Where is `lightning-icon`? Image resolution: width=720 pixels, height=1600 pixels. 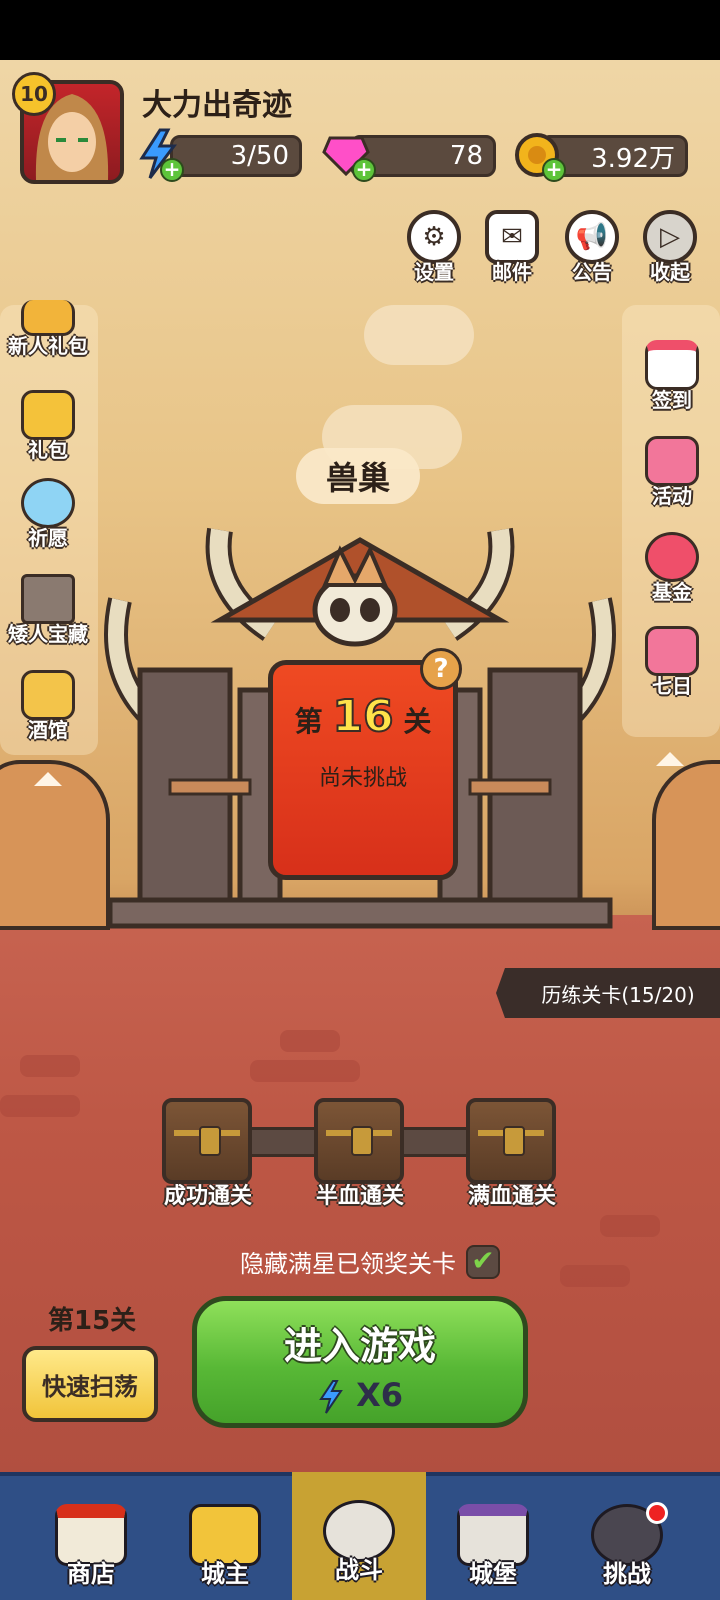 lightning-icon is located at coordinates (331, 1397).